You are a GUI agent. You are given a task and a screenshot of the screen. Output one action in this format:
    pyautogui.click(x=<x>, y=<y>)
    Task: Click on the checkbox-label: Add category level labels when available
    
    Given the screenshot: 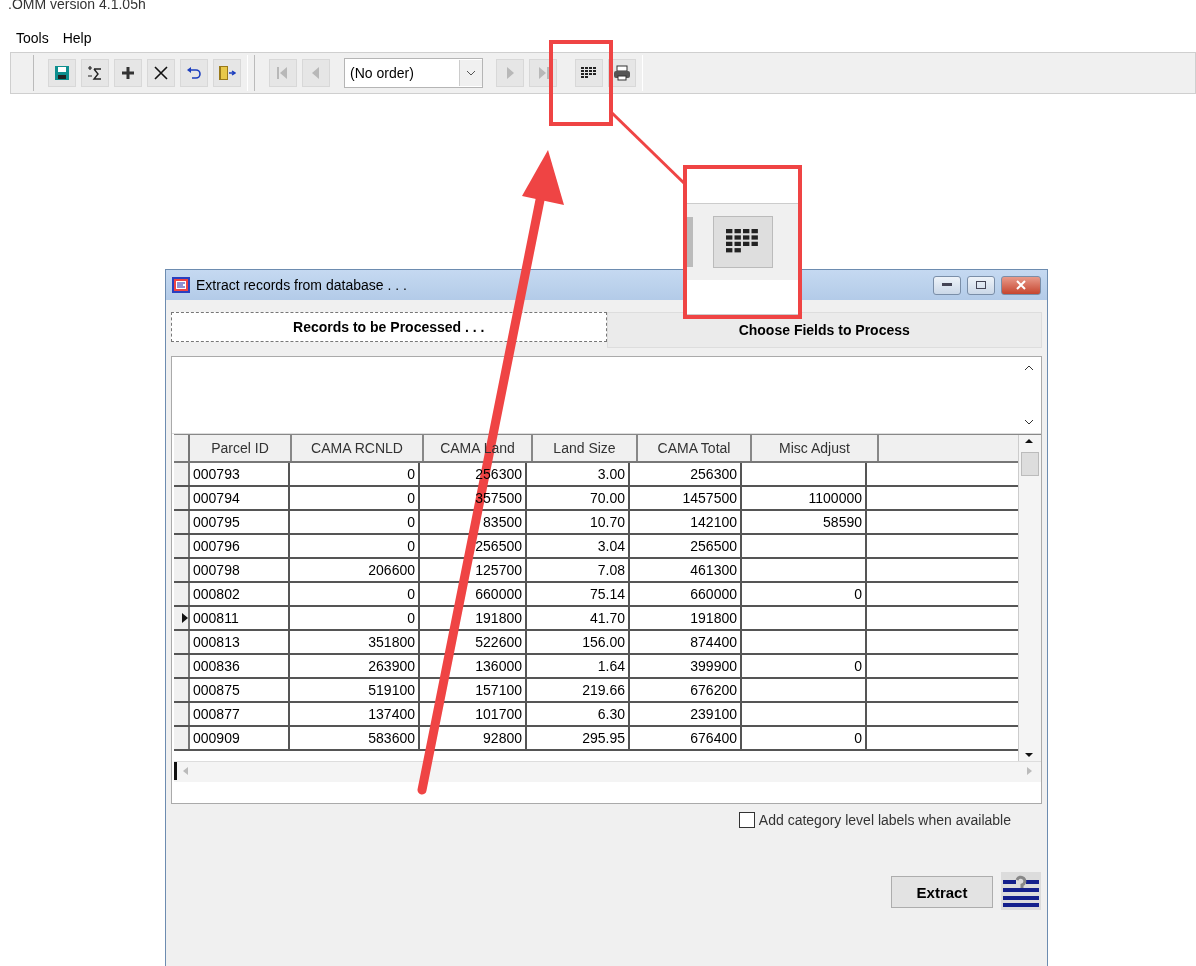 What is the action you would take?
    pyautogui.click(x=884, y=820)
    